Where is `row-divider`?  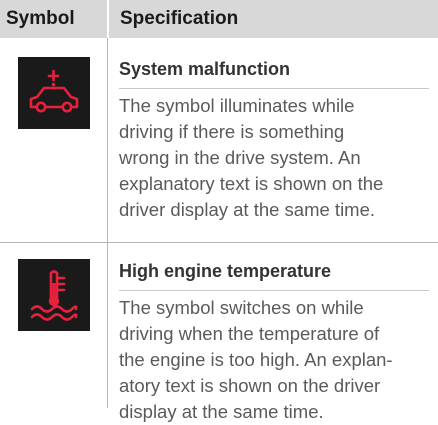
row-divider is located at coordinates (219, 242).